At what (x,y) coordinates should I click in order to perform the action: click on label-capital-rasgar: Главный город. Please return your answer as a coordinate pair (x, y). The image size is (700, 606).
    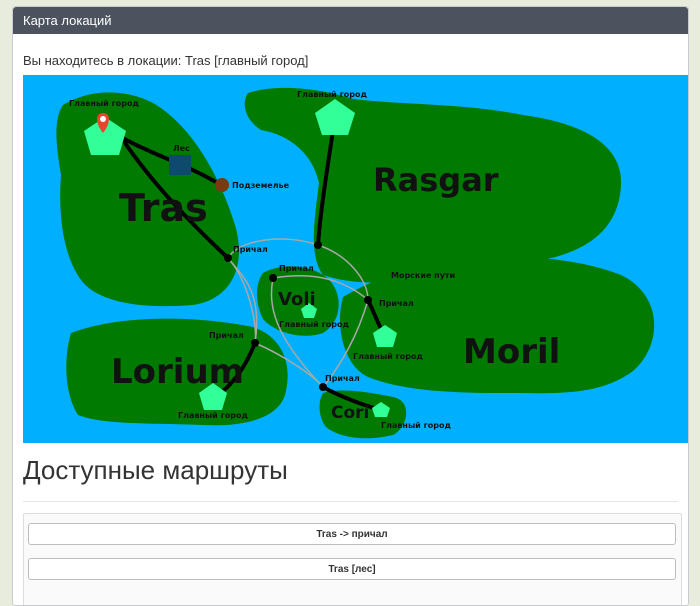
    Looking at the image, I should click on (332, 94).